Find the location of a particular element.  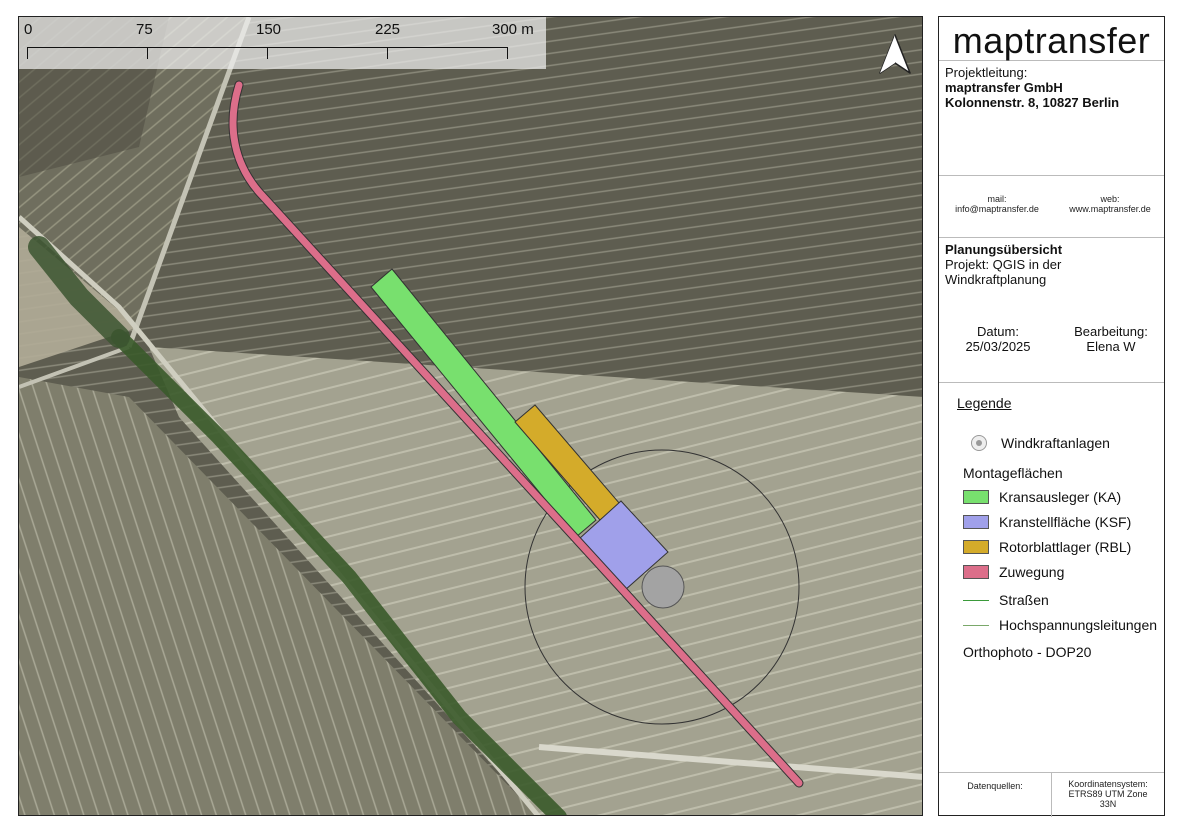

legend-kranstell-label: Kranstellfläche (KSF) is located at coordinates (1065, 522).